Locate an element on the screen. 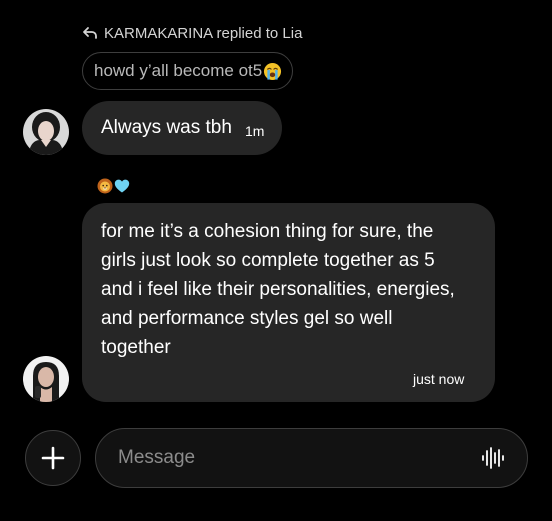 This screenshot has height=521, width=552. message-reactions is located at coordinates (113, 186).